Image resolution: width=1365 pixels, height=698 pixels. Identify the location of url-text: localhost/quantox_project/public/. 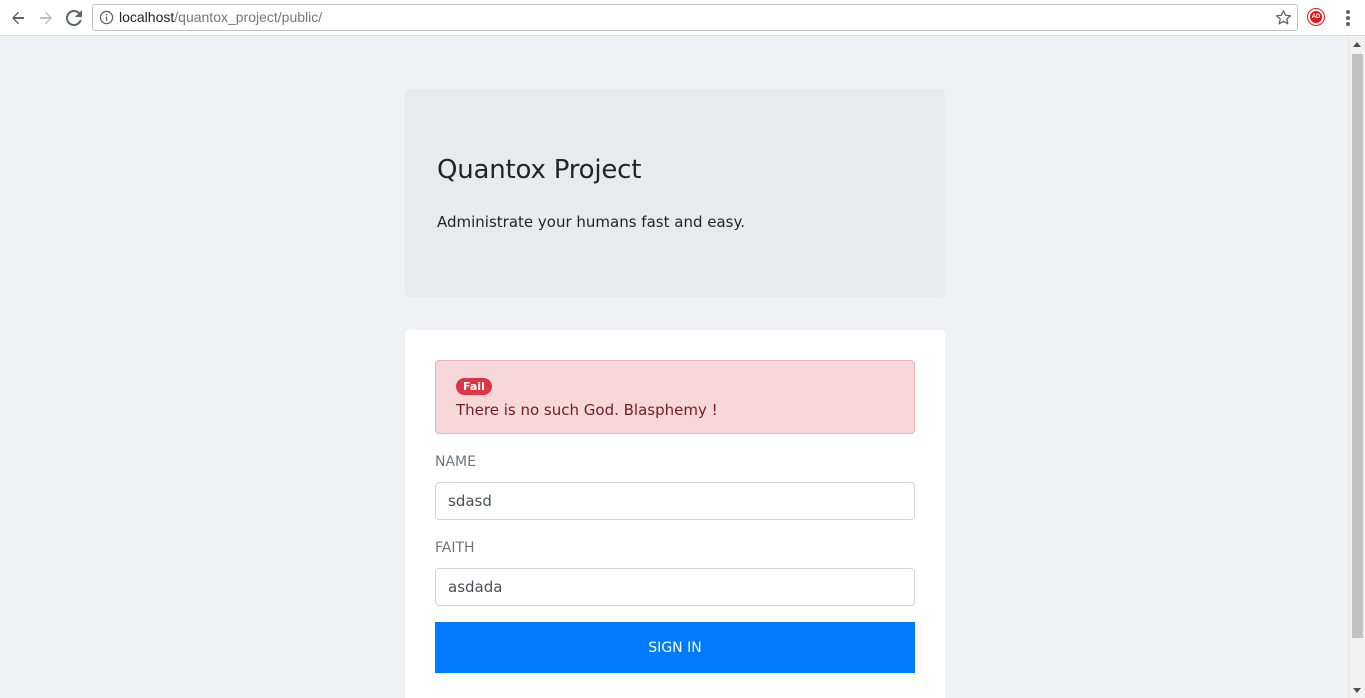
(220, 17).